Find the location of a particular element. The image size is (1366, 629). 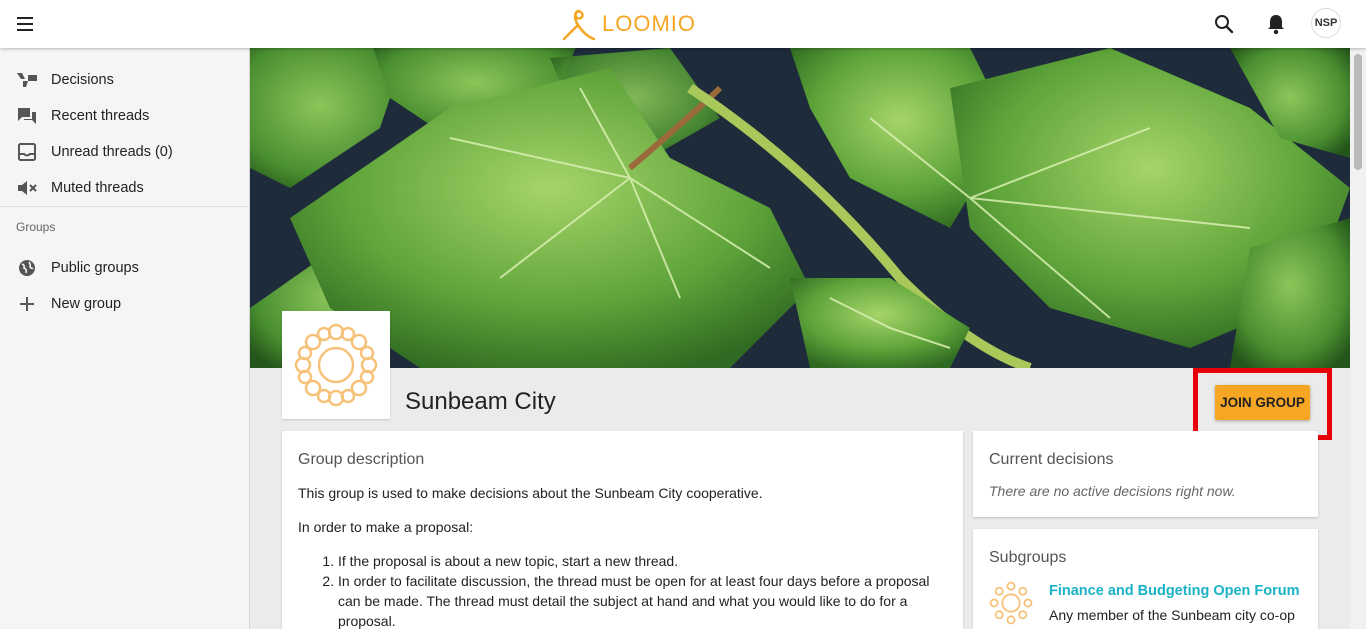

plus-icon is located at coordinates (27, 304).